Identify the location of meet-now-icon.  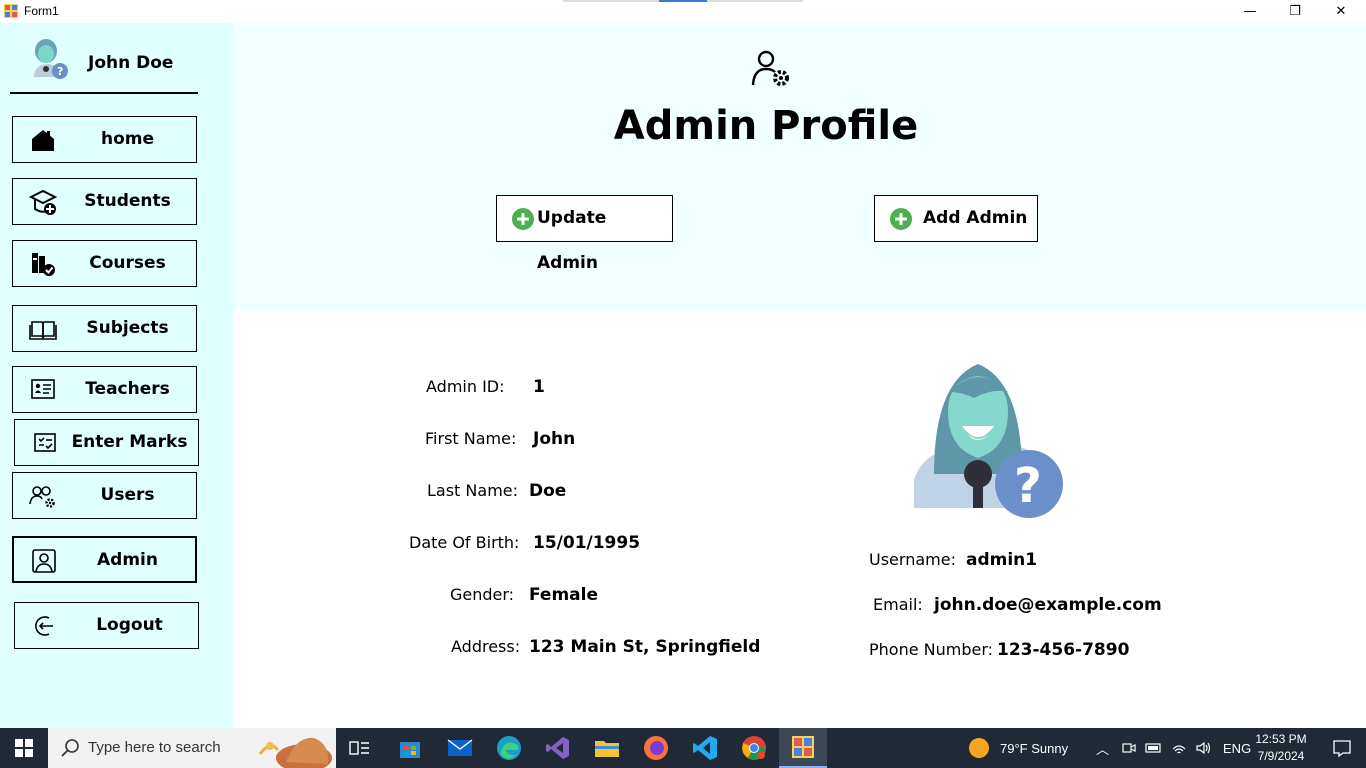
(1129, 748).